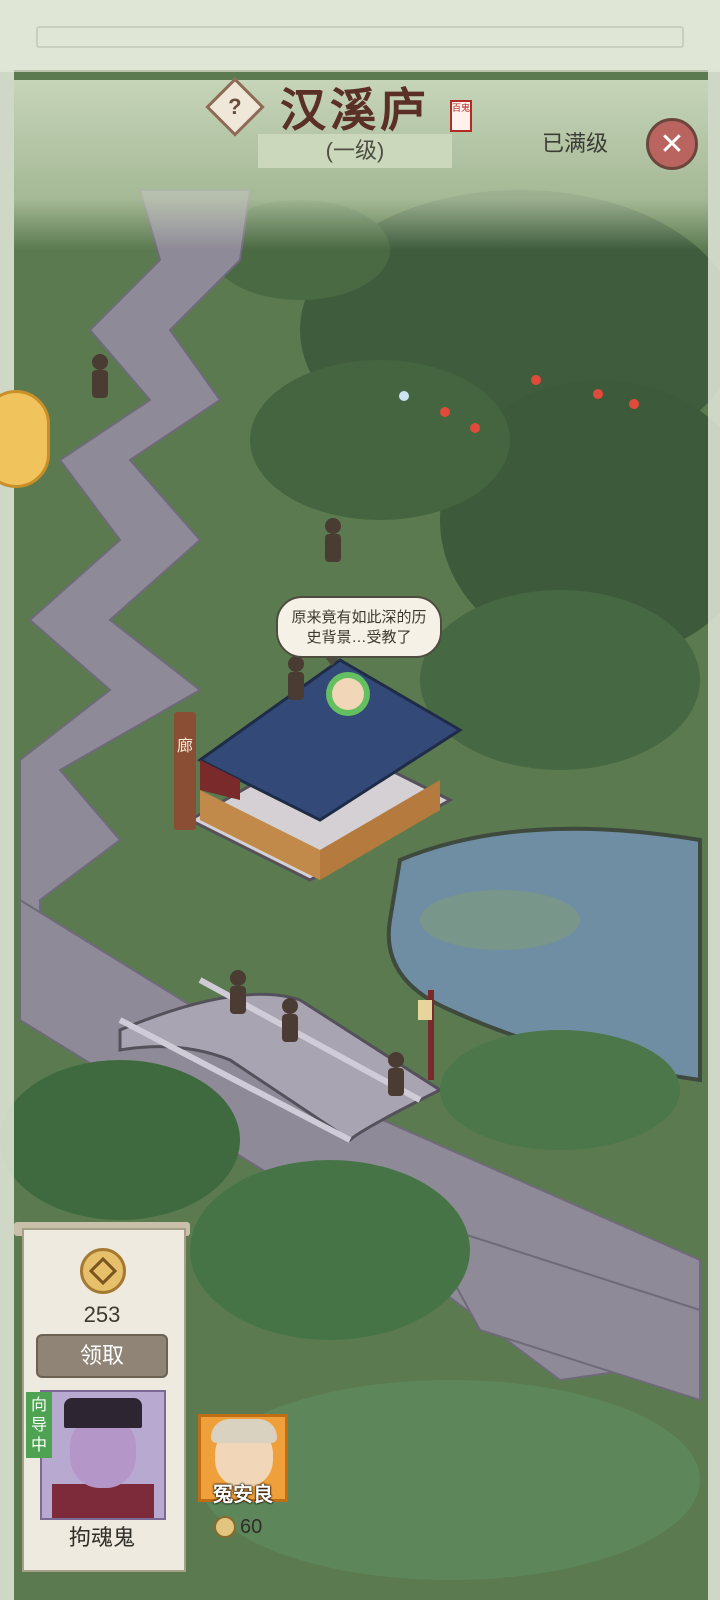 The width and height of the screenshot is (720, 1600). What do you see at coordinates (103, 1413) in the screenshot?
I see `portrait-hat` at bounding box center [103, 1413].